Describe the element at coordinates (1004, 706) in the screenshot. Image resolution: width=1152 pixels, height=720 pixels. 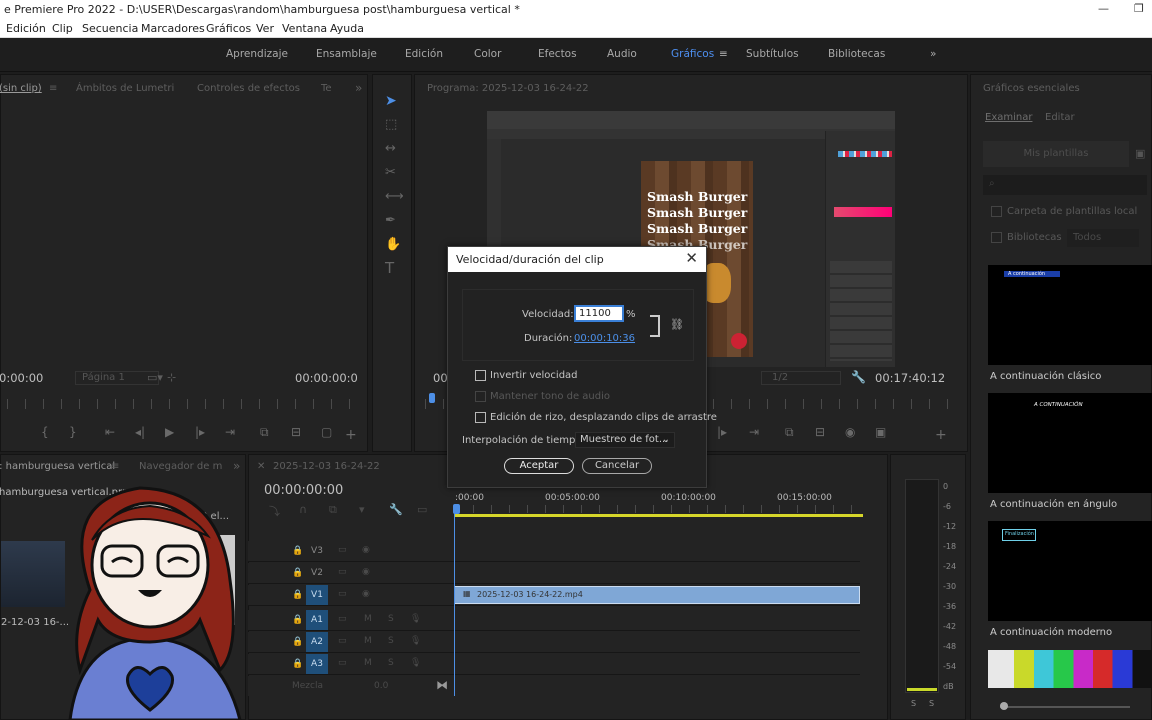
I see `slider-handle` at that location.